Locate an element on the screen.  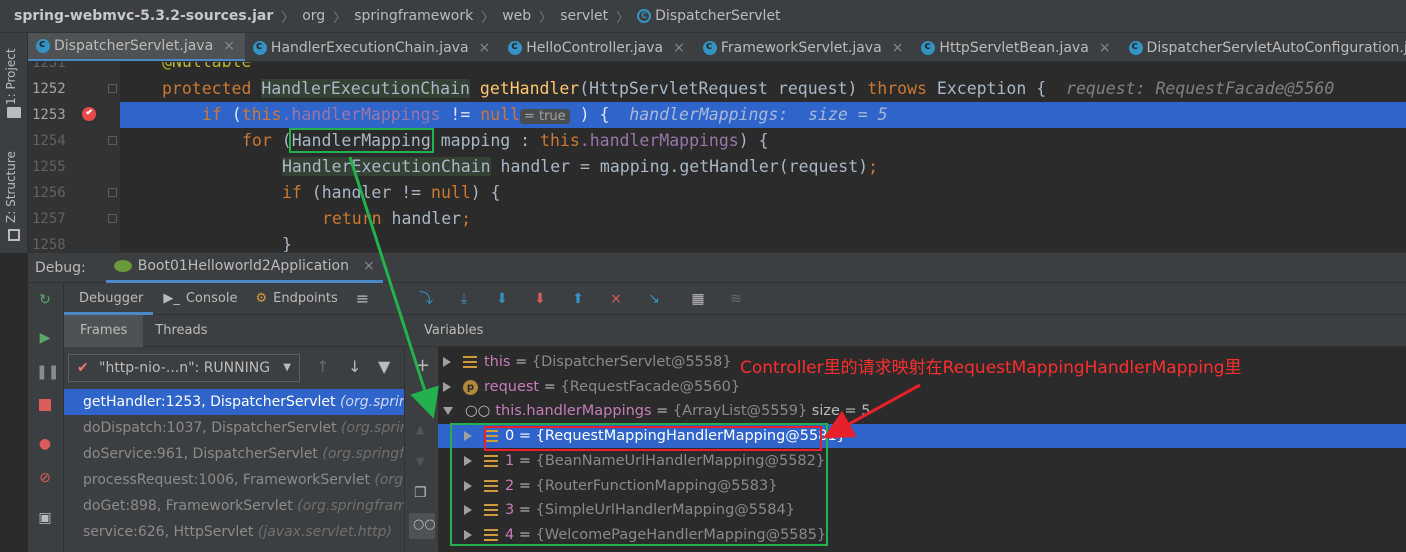
green-arrow is located at coordinates (393, 287).